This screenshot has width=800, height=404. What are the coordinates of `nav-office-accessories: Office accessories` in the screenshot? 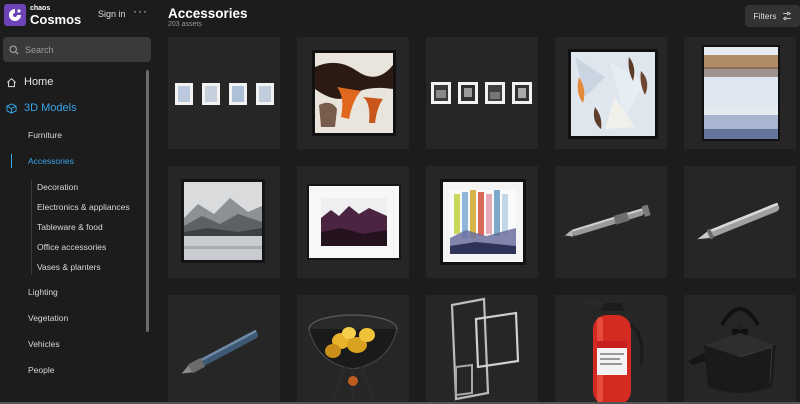 It's located at (71, 247).